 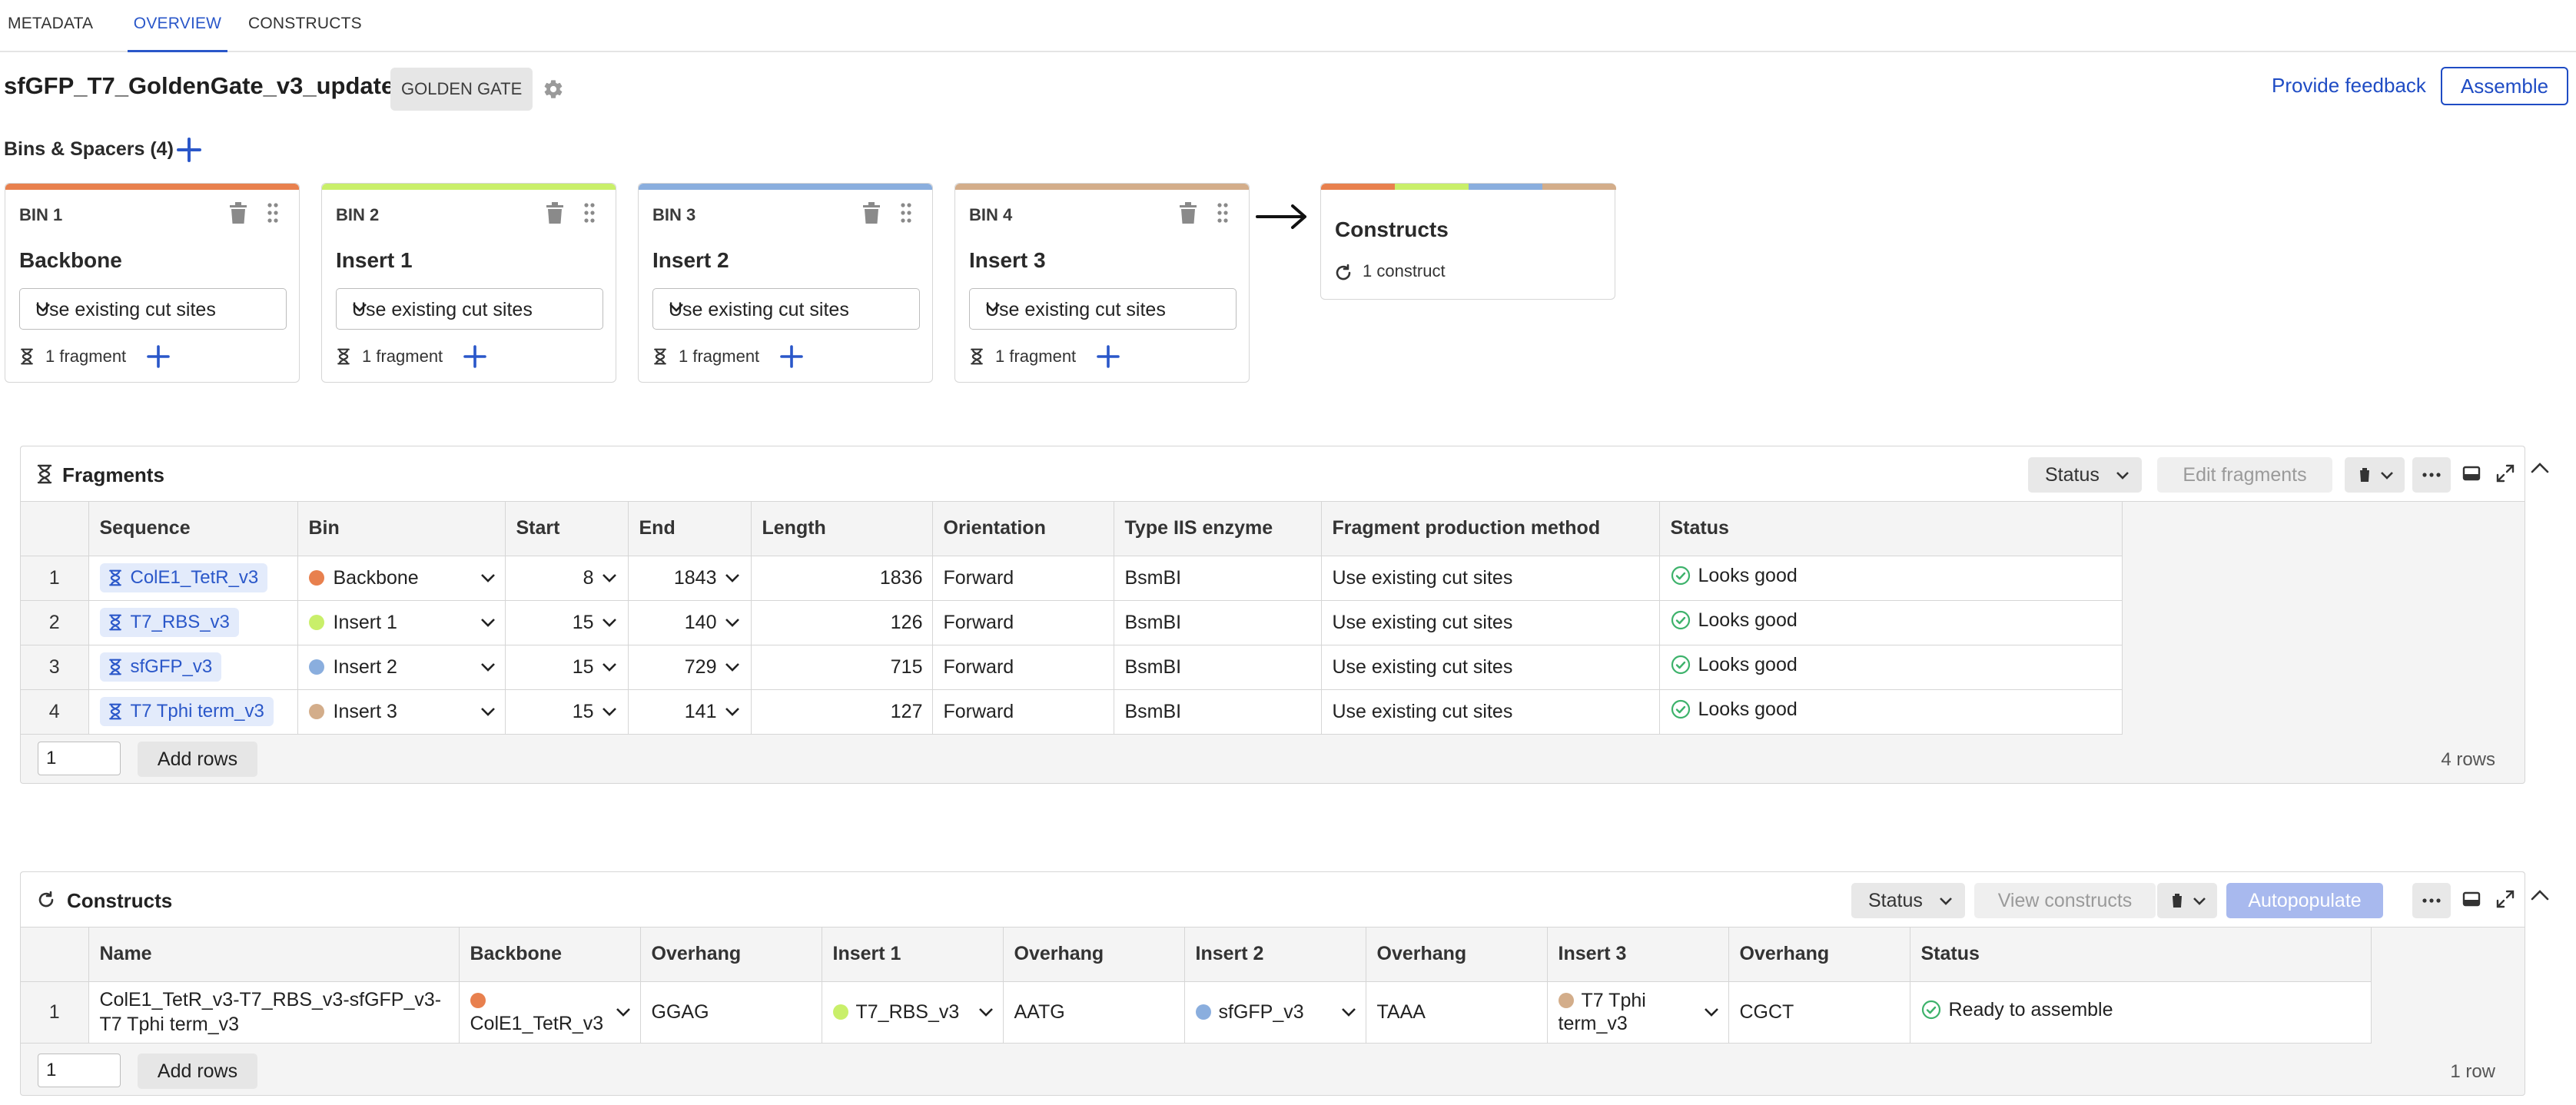 What do you see at coordinates (2540, 468) in the screenshot?
I see `collapse-fragments-icon` at bounding box center [2540, 468].